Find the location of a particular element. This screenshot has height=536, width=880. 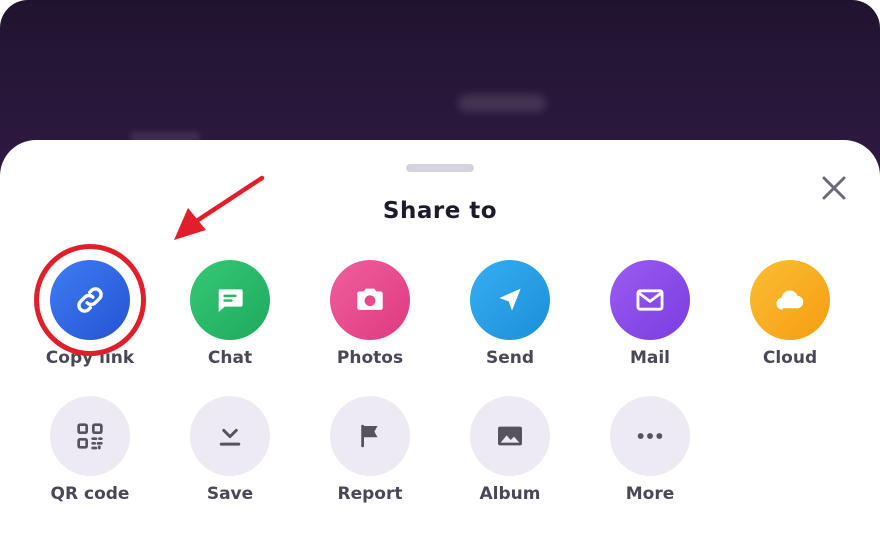

send-circle is located at coordinates (510, 300).